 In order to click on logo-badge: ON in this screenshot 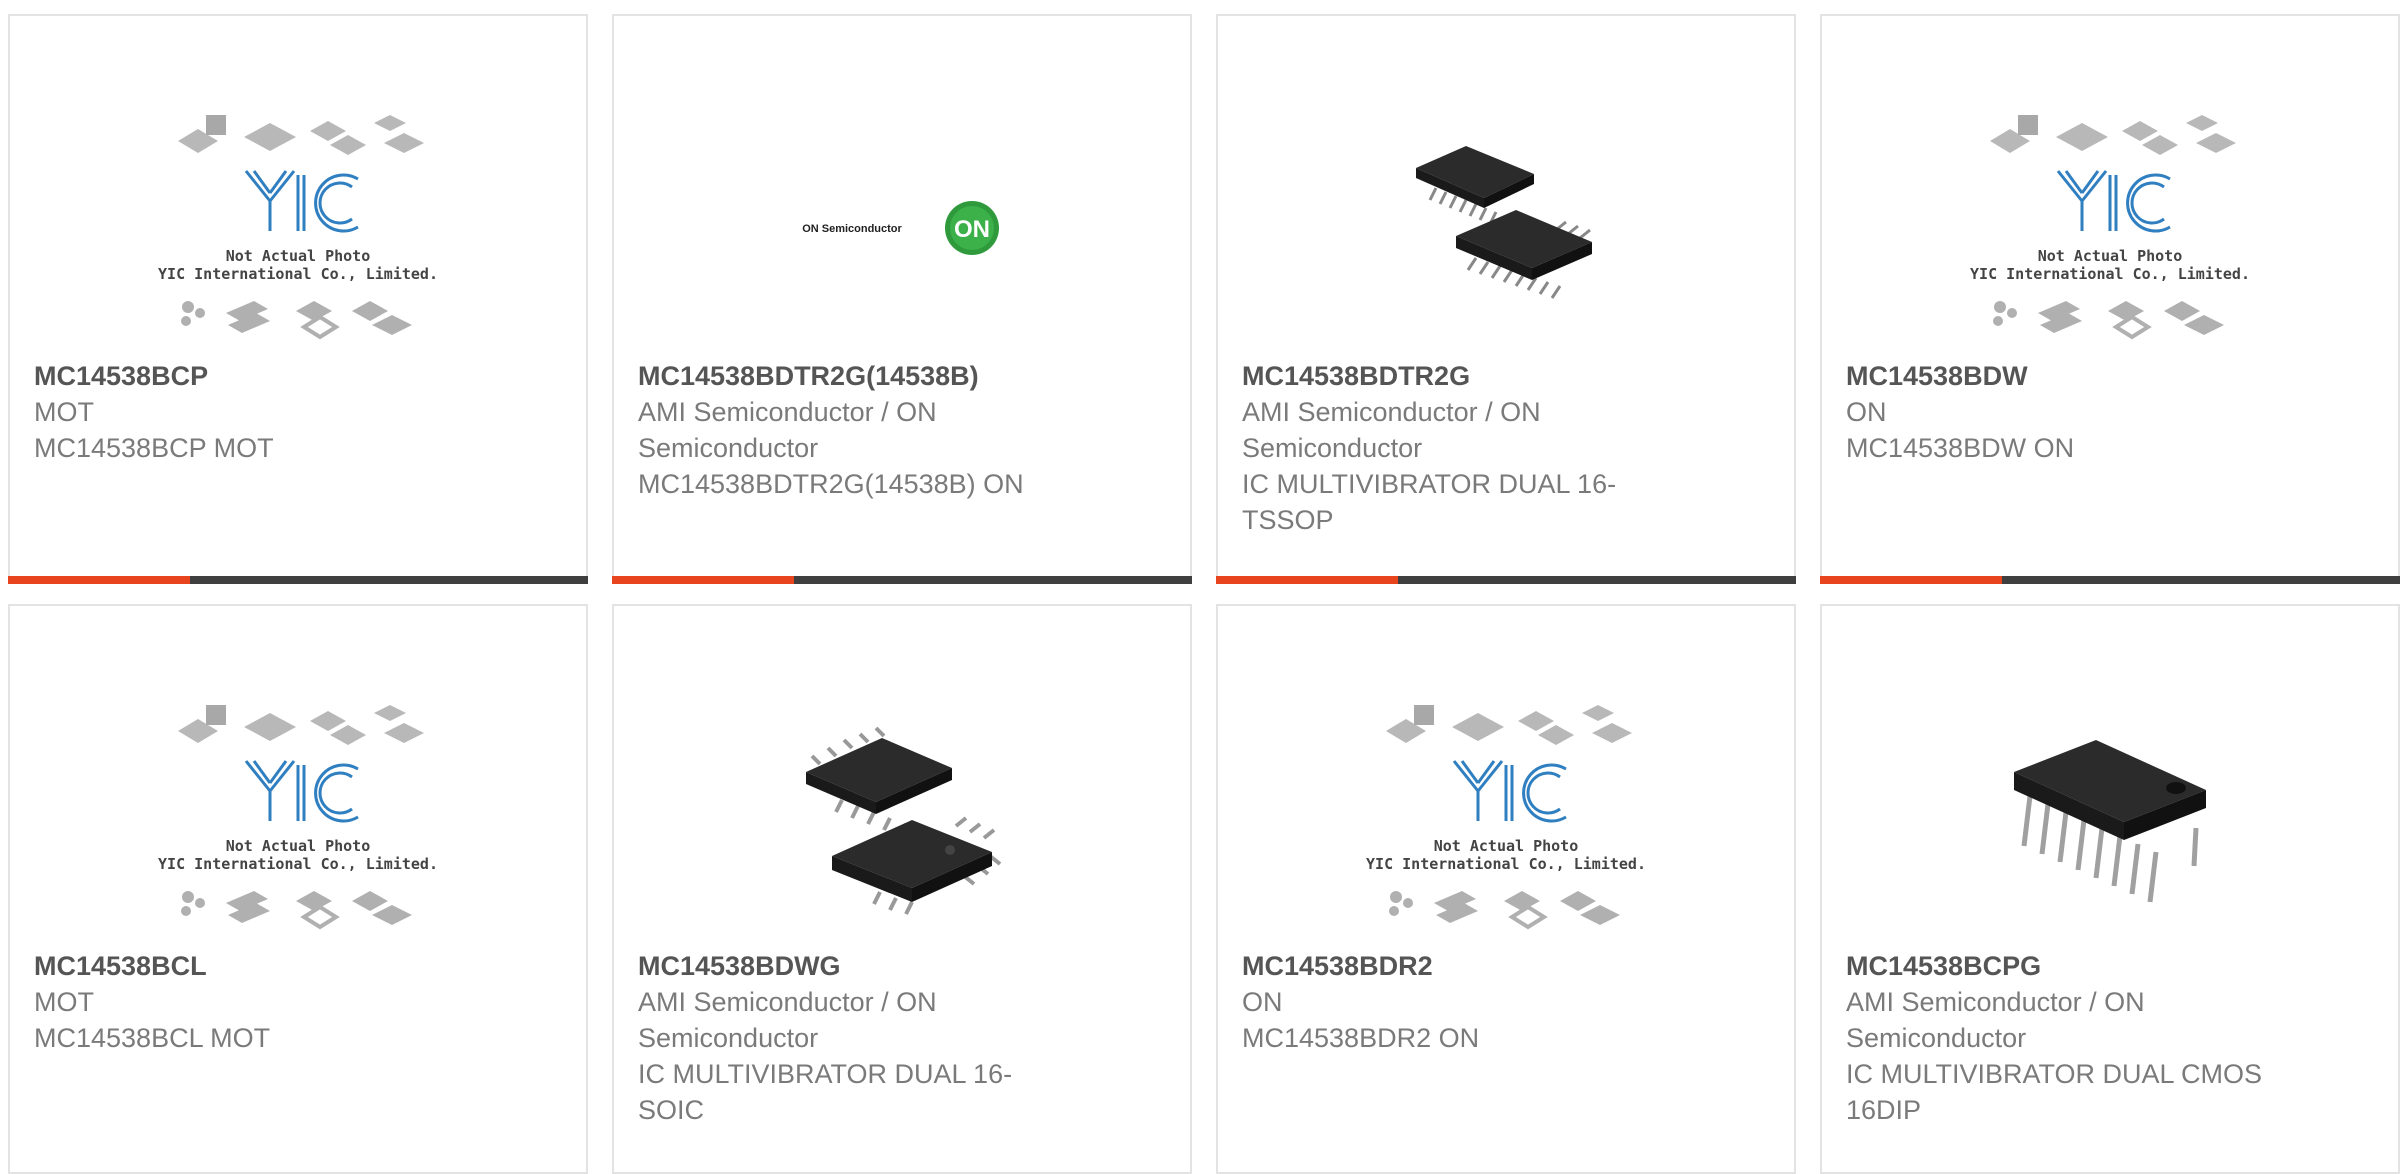, I will do `click(972, 229)`.